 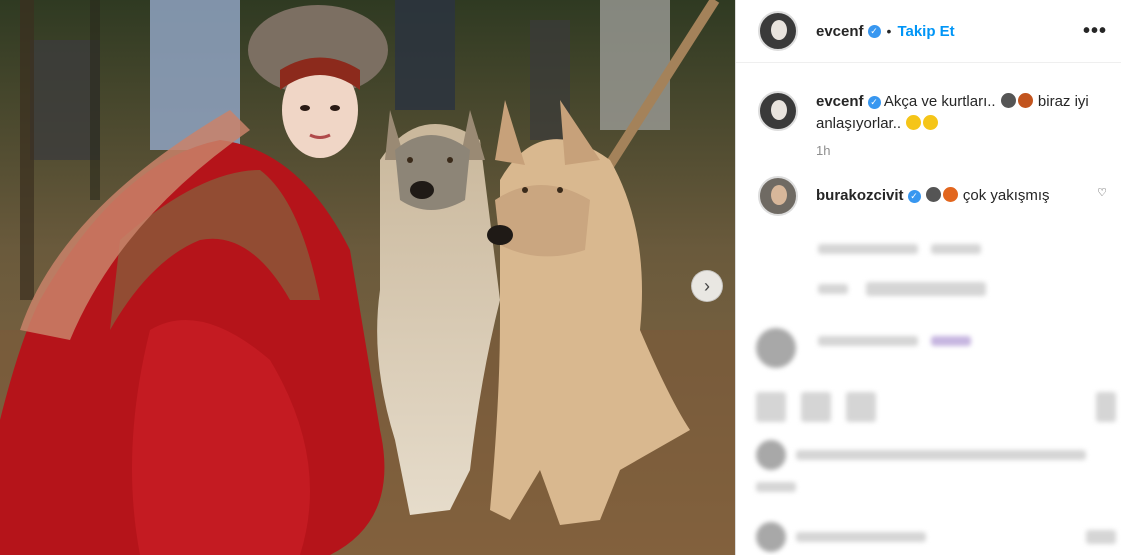 I want to click on follow-button: Takip Et, so click(x=925, y=31).